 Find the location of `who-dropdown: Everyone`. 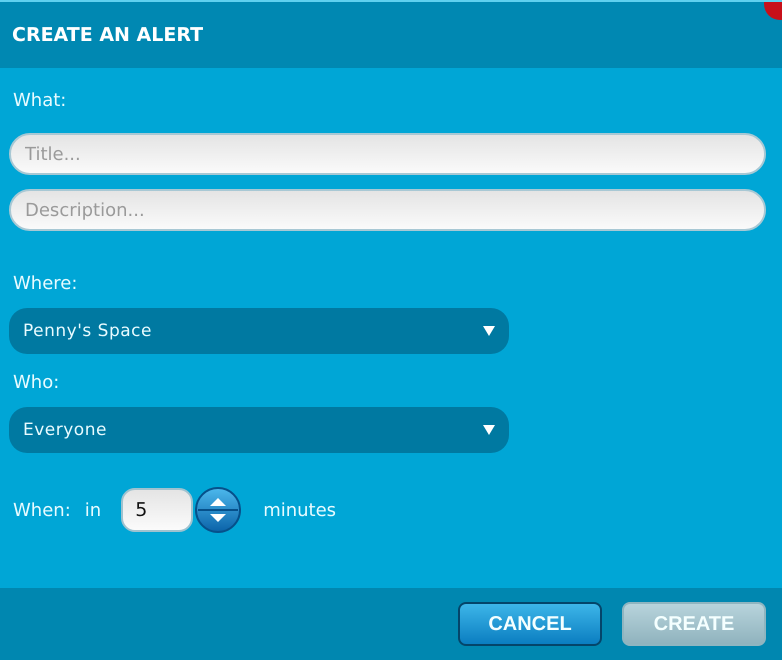

who-dropdown: Everyone is located at coordinates (259, 430).